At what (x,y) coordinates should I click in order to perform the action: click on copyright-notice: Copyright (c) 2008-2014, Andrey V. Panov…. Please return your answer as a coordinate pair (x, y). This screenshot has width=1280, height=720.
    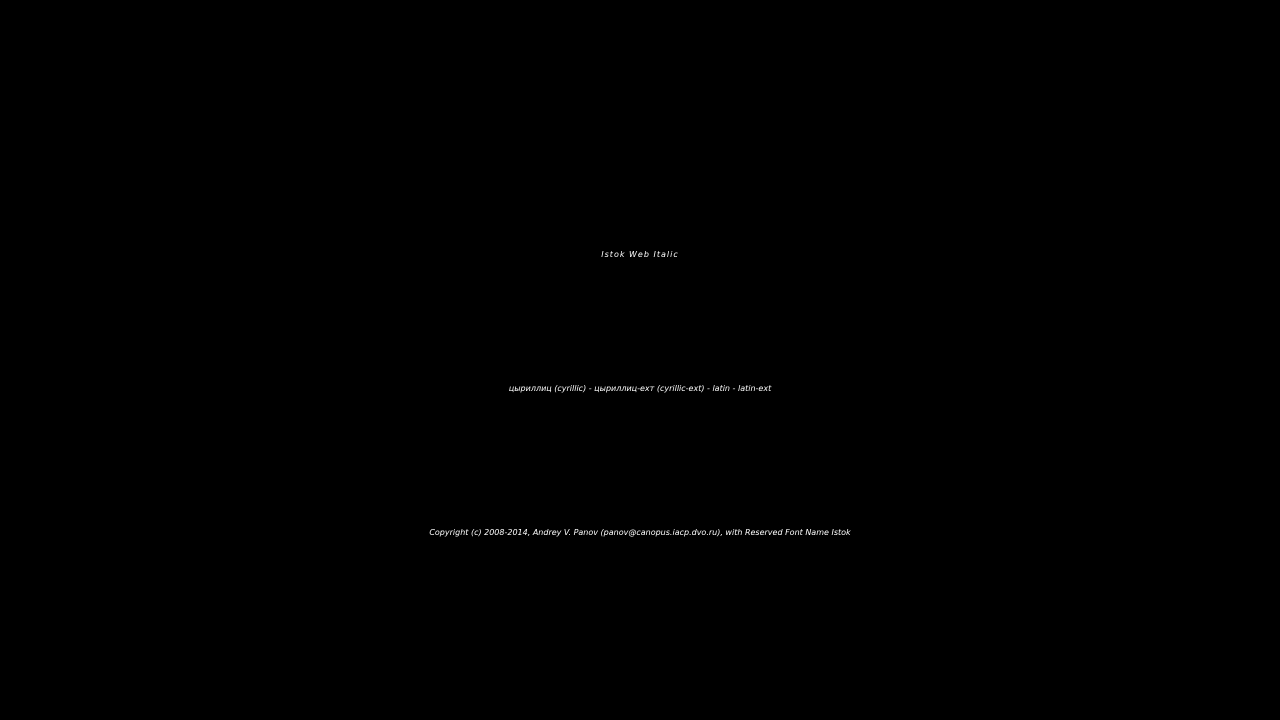
    Looking at the image, I should click on (640, 532).